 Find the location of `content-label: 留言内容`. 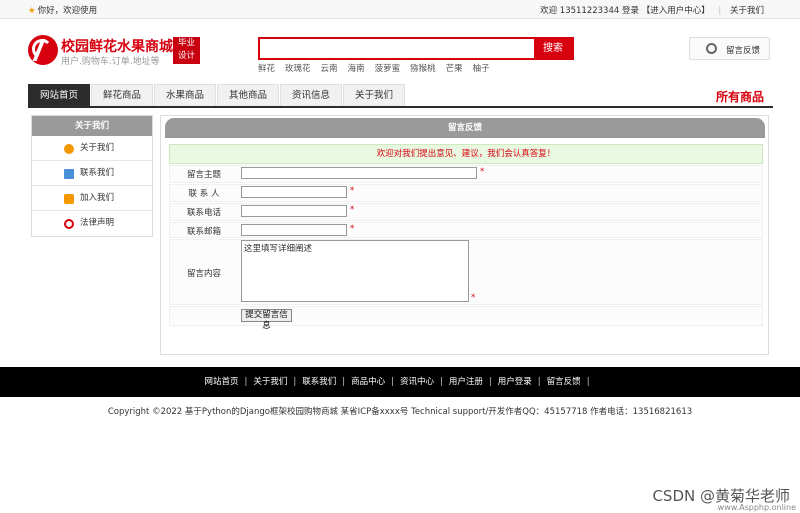

content-label: 留言内容 is located at coordinates (203, 274).